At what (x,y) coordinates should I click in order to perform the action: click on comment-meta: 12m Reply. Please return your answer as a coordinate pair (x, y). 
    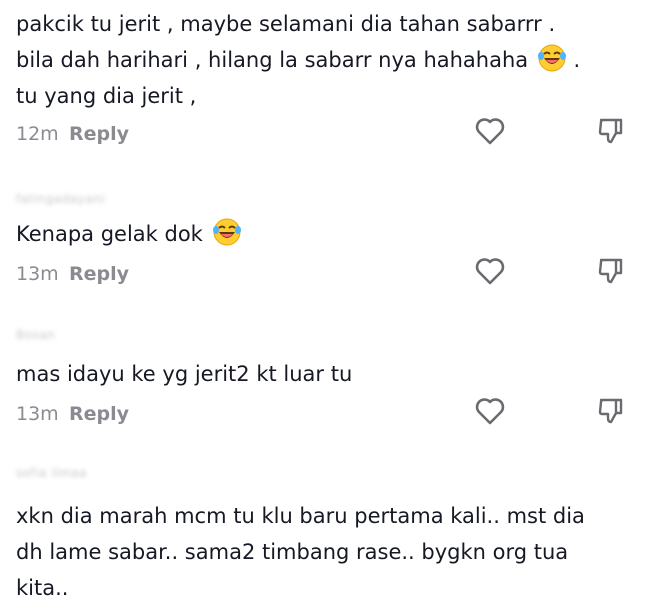
    Looking at the image, I should click on (72, 134).